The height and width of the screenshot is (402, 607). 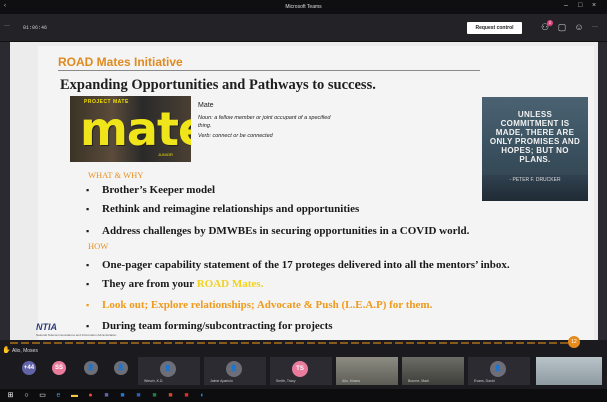 I want to click on left-gutter, so click(x=5, y=191).